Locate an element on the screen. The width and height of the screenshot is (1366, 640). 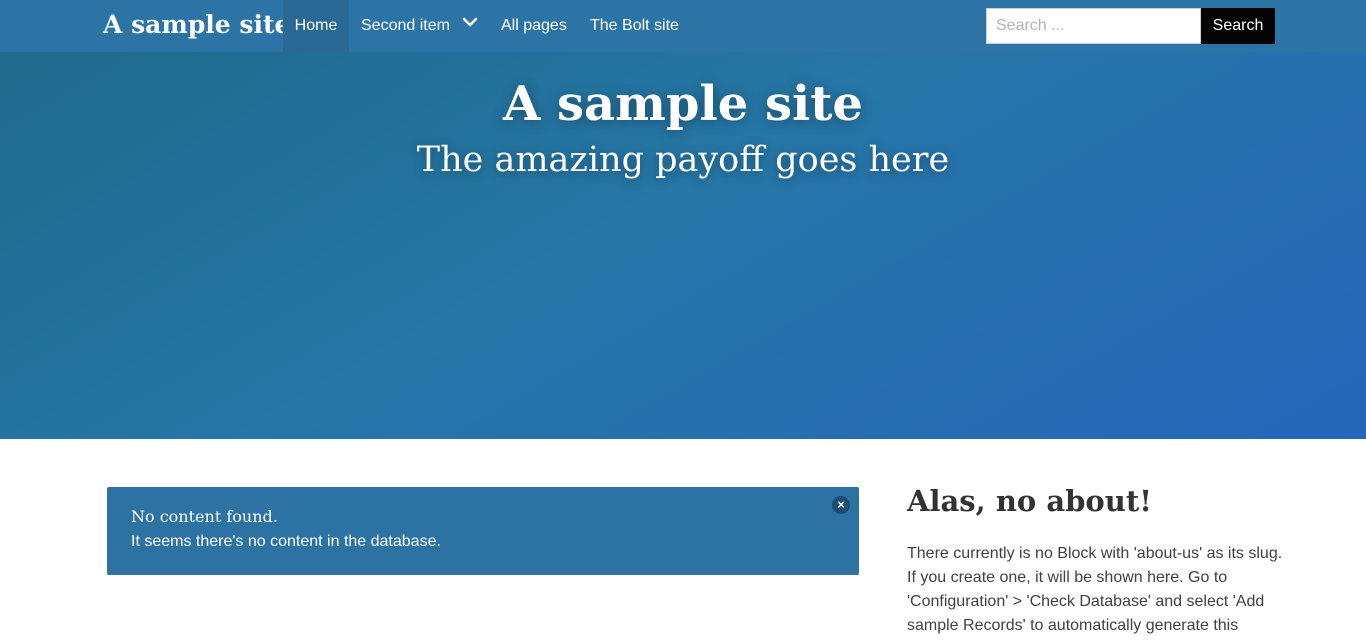
chevron-down-icon is located at coordinates (470, 25).